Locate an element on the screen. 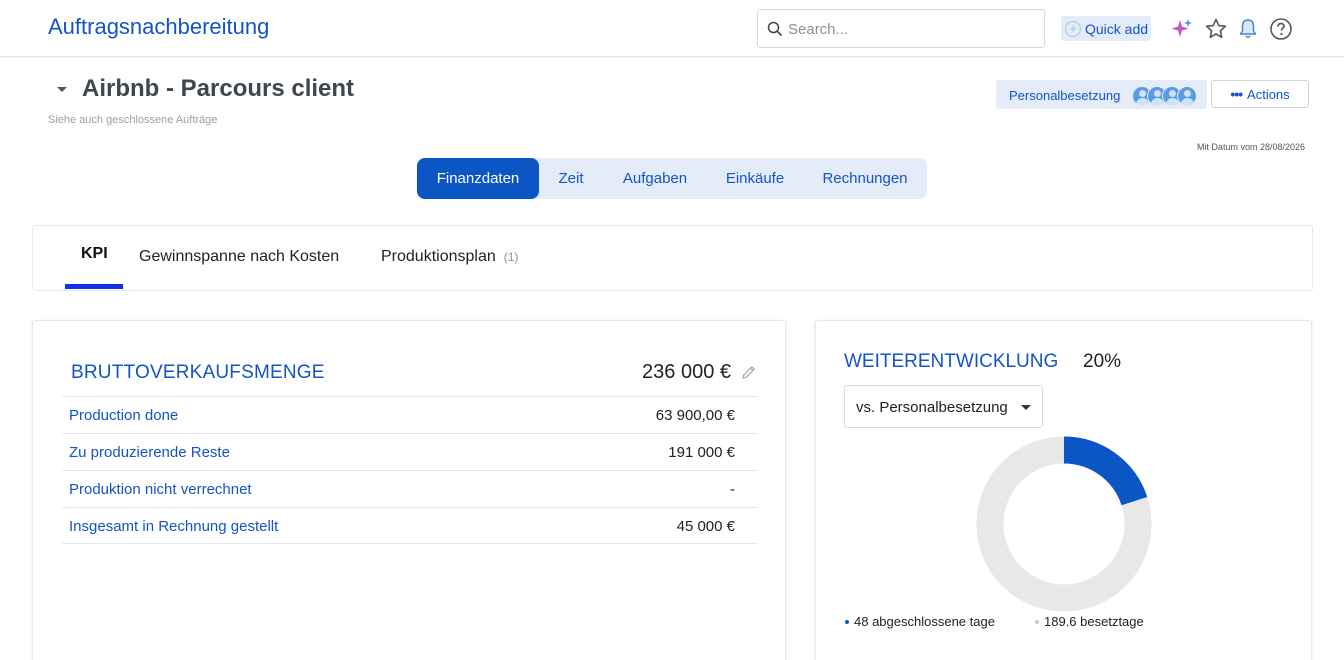  quick-add-button: + Quick add is located at coordinates (1106, 28).